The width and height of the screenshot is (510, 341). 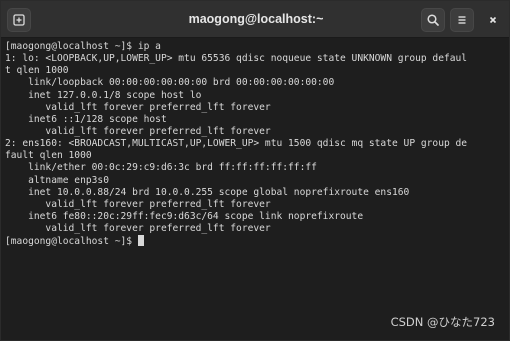 What do you see at coordinates (442, 322) in the screenshot?
I see `watermark: CSDN @ひなた723` at bounding box center [442, 322].